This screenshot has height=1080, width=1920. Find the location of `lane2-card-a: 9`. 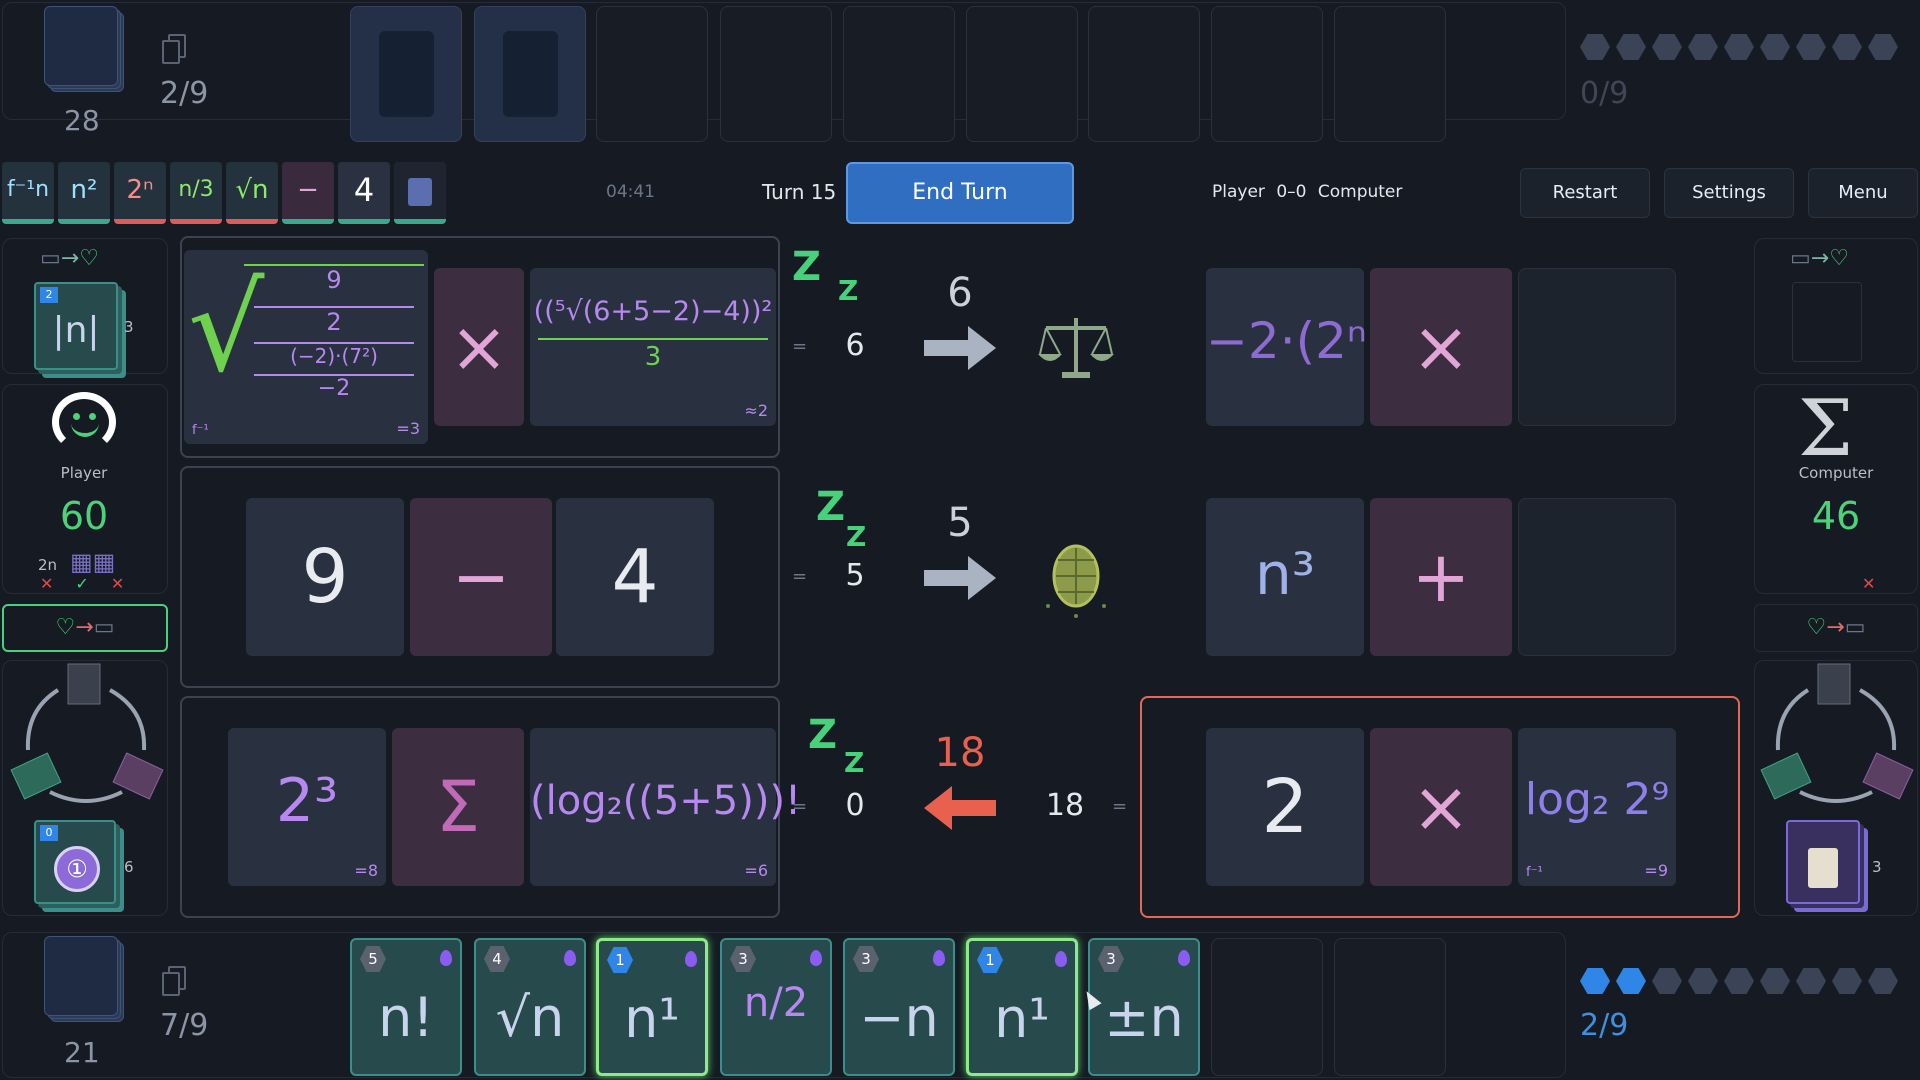

lane2-card-a: 9 is located at coordinates (325, 577).